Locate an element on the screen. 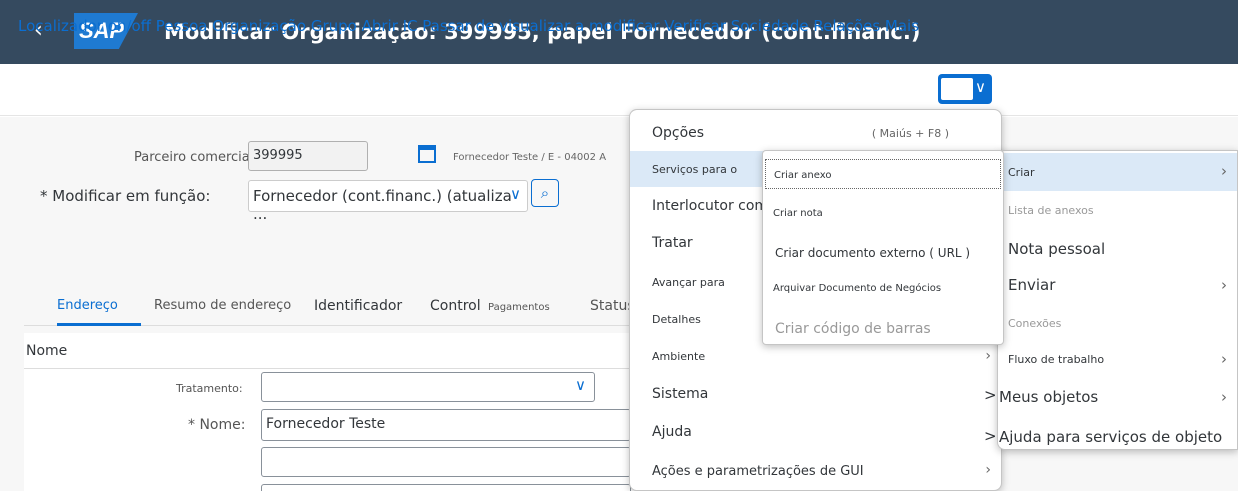 The height and width of the screenshot is (491, 1238). tab-control: Control is located at coordinates (455, 306).